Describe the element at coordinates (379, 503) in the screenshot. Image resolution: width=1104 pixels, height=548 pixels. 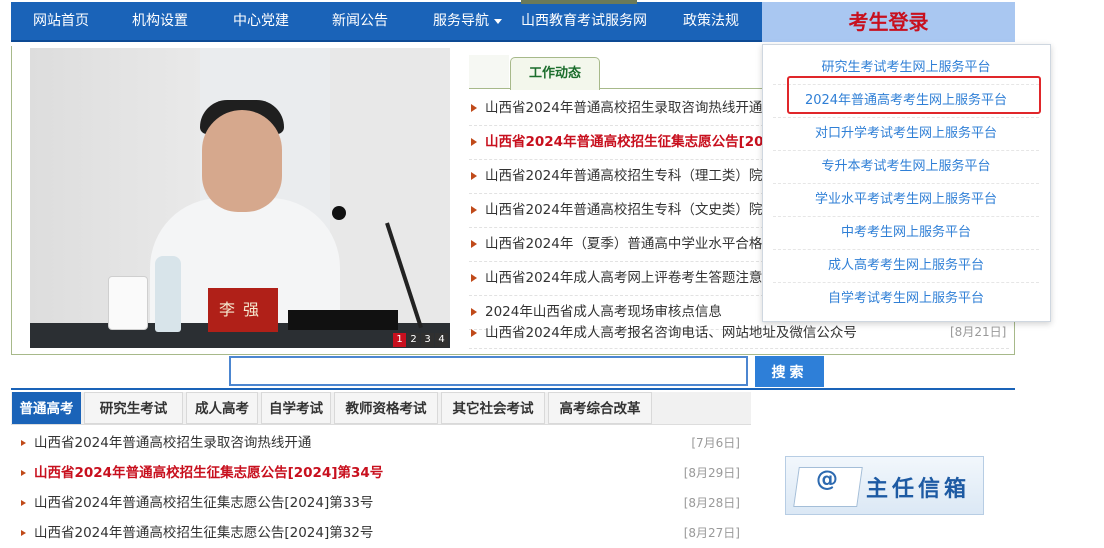
I see `list-item: 山西省2024年普通高校招生征集志愿公告[2024]第33号 [8月28日]` at that location.